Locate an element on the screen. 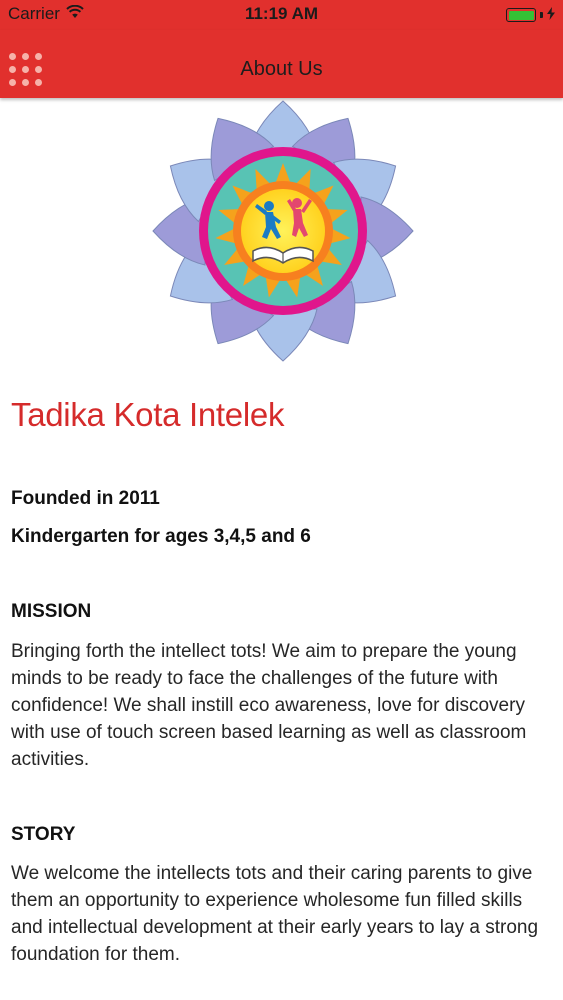  status-time: 11:19 AM is located at coordinates (281, 13).